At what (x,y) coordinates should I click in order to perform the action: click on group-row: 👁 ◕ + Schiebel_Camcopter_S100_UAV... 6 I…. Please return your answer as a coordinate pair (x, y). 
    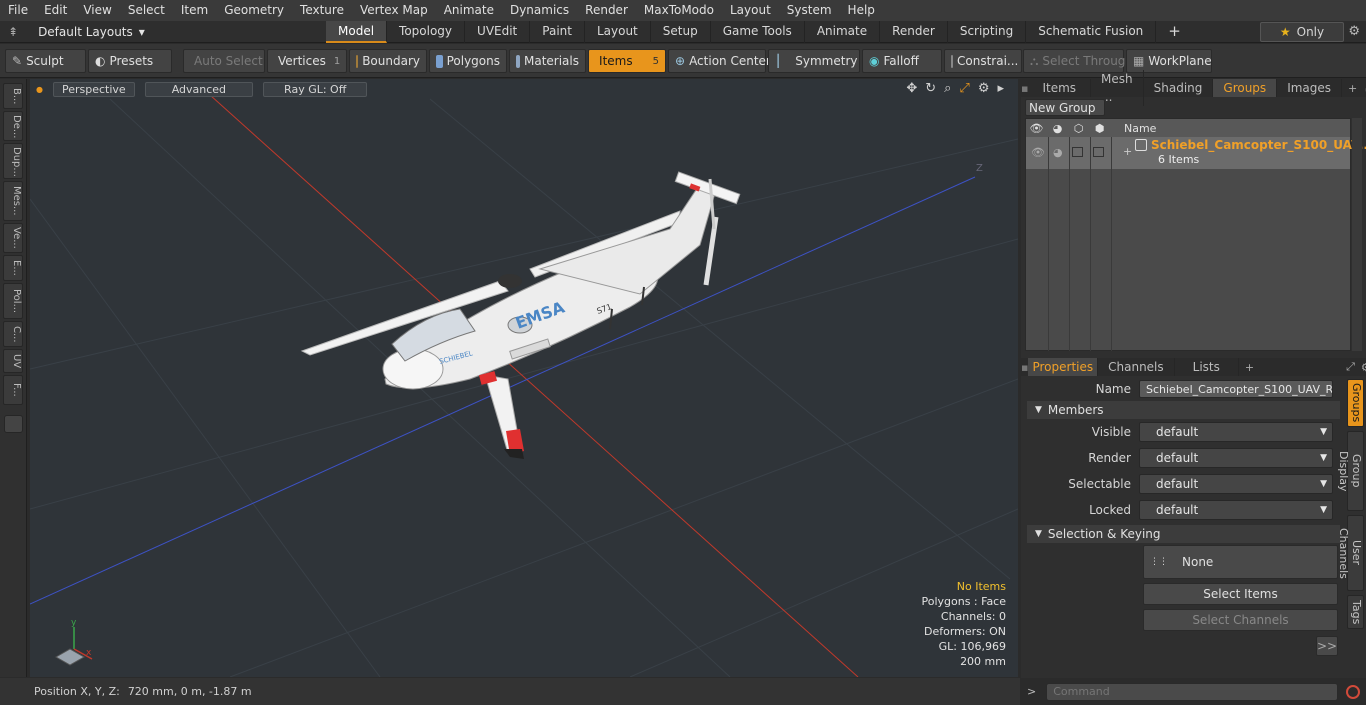
    Looking at the image, I should click on (1196, 153).